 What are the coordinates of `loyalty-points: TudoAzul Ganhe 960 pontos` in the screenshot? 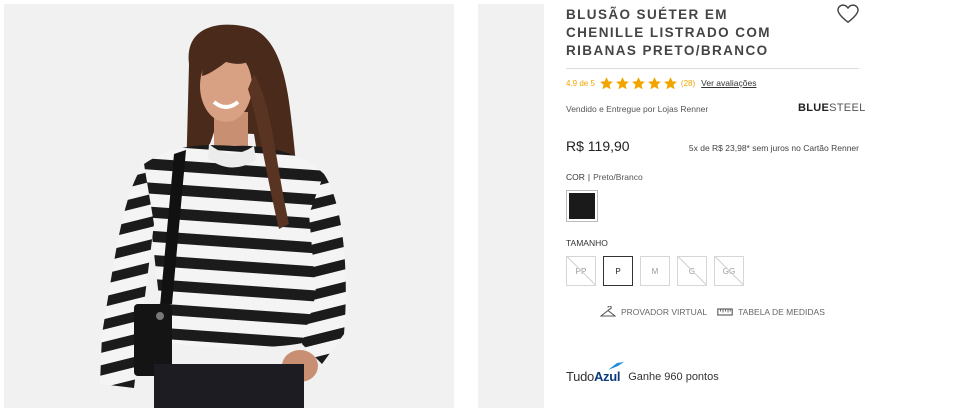 It's located at (642, 374).